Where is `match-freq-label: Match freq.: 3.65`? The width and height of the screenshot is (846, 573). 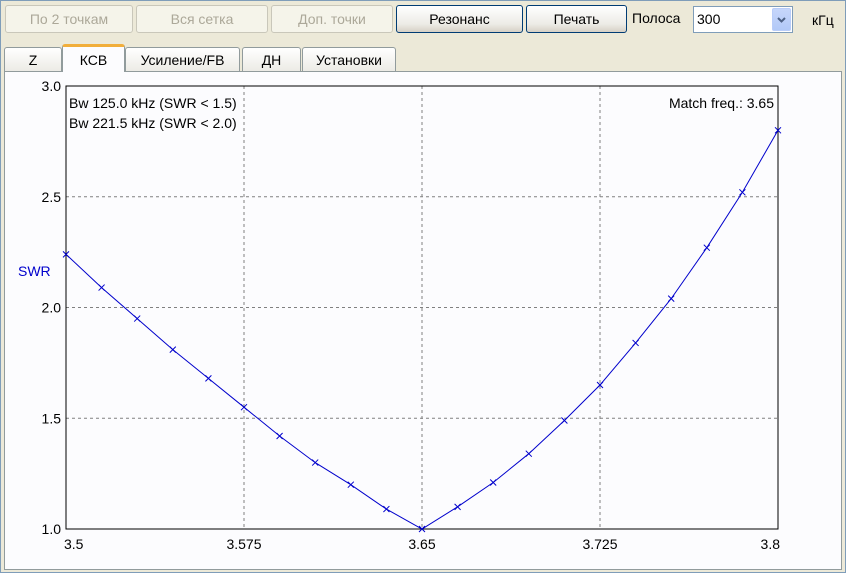 match-freq-label: Match freq.: 3.65 is located at coordinates (721, 103).